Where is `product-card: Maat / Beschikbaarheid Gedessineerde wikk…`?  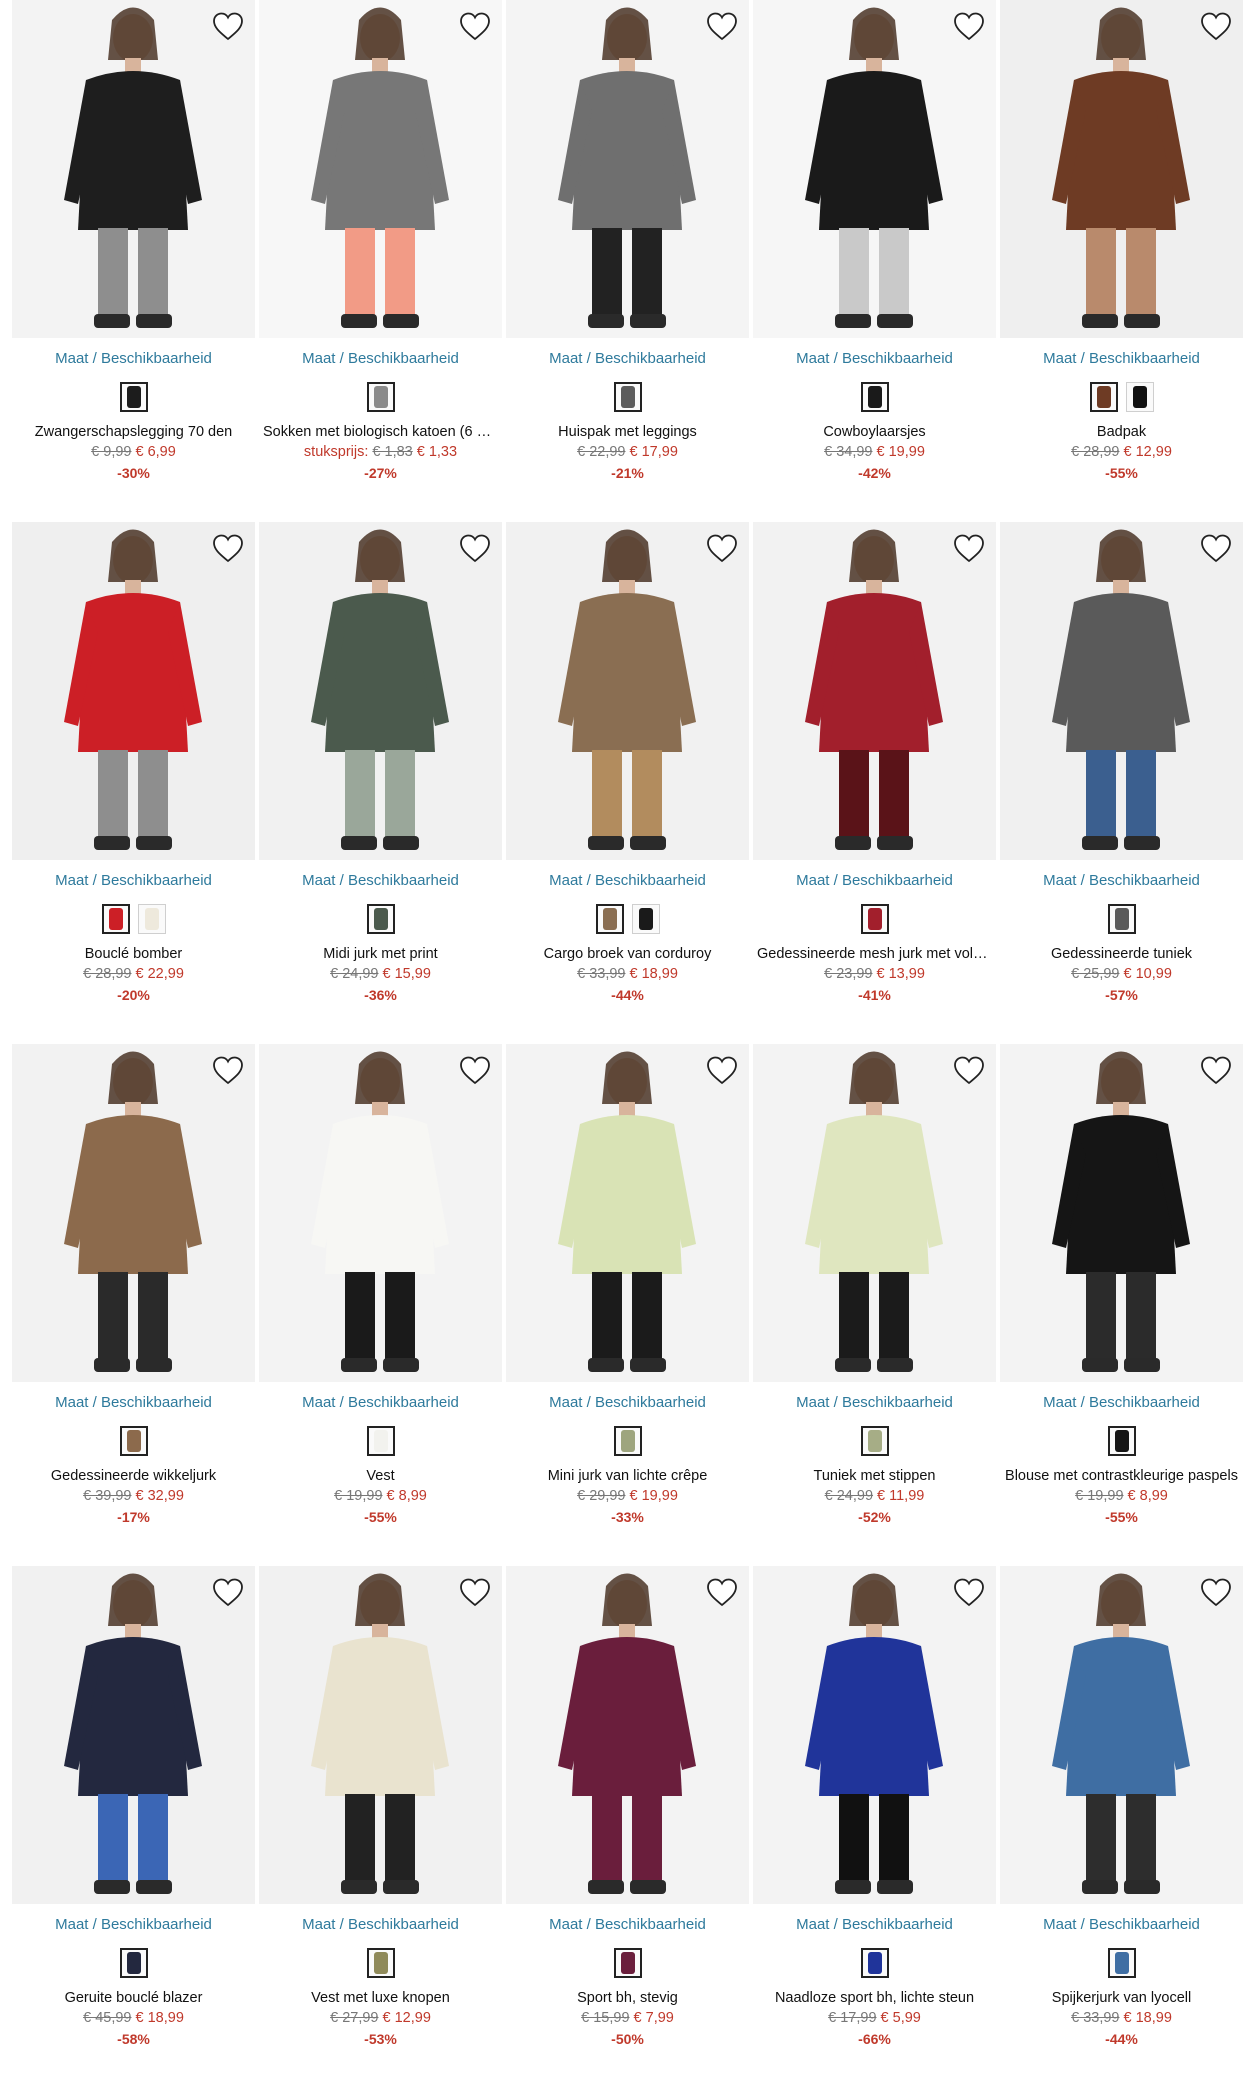 product-card: Maat / Beschikbaarheid Gedessineerde wikk… is located at coordinates (133, 1299).